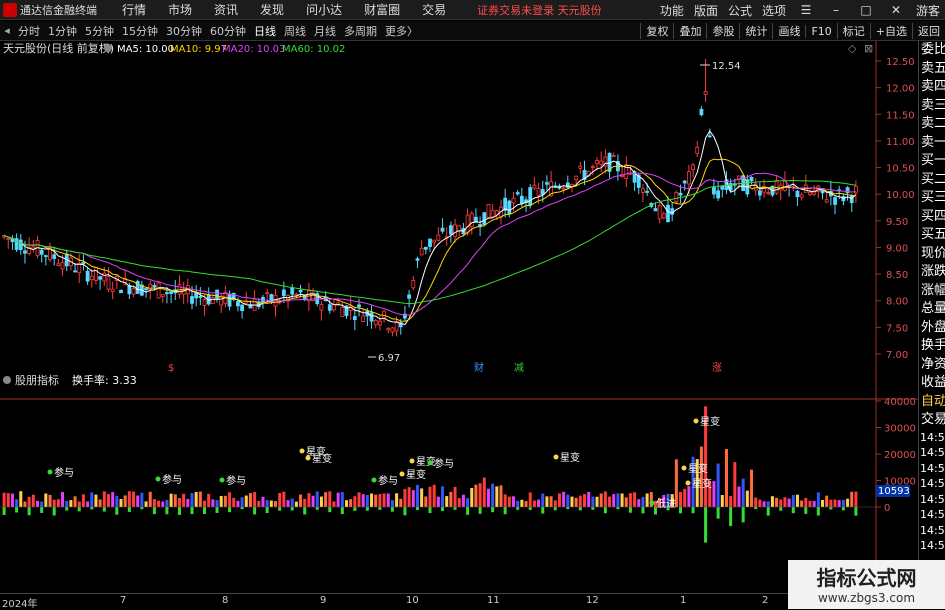 The image size is (945, 610). What do you see at coordinates (900, 115) in the screenshot?
I see `price-tick-label: 11.50` at bounding box center [900, 115].